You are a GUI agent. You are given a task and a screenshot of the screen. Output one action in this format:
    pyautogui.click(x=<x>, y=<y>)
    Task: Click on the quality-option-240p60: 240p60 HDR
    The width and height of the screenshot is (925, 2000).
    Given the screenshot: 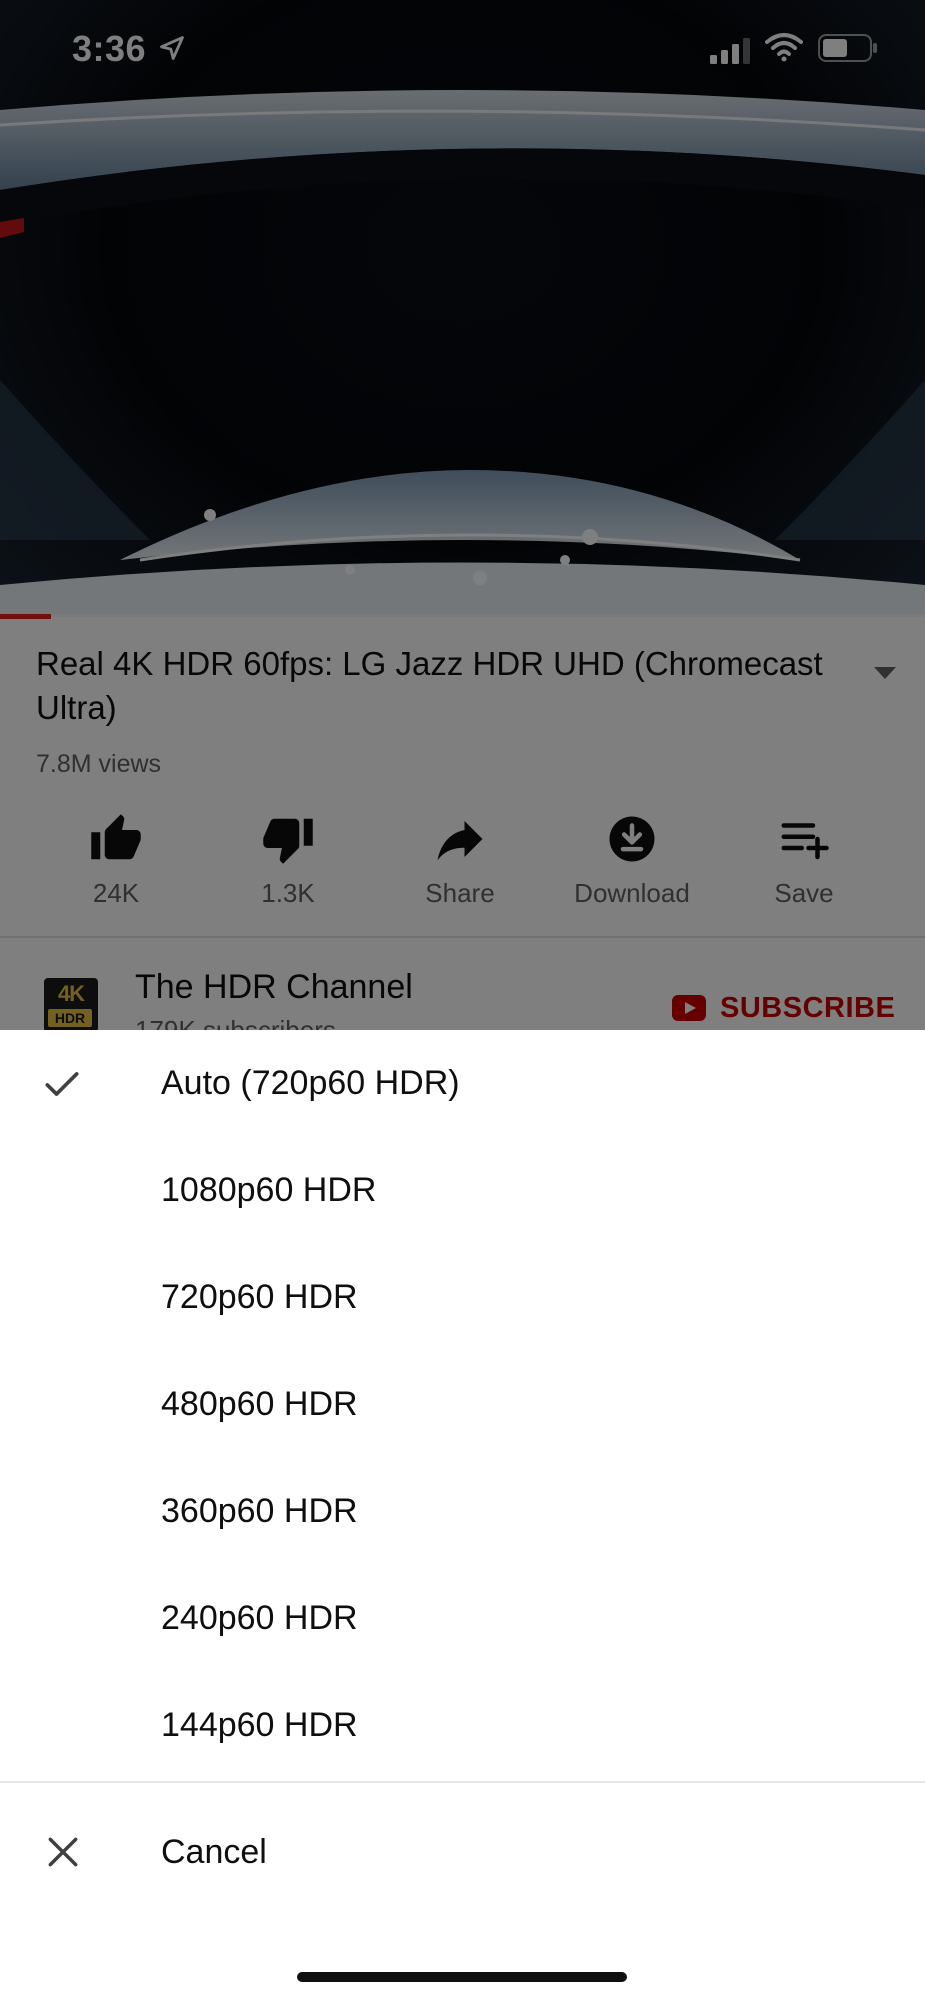 What is the action you would take?
    pyautogui.click(x=462, y=1618)
    